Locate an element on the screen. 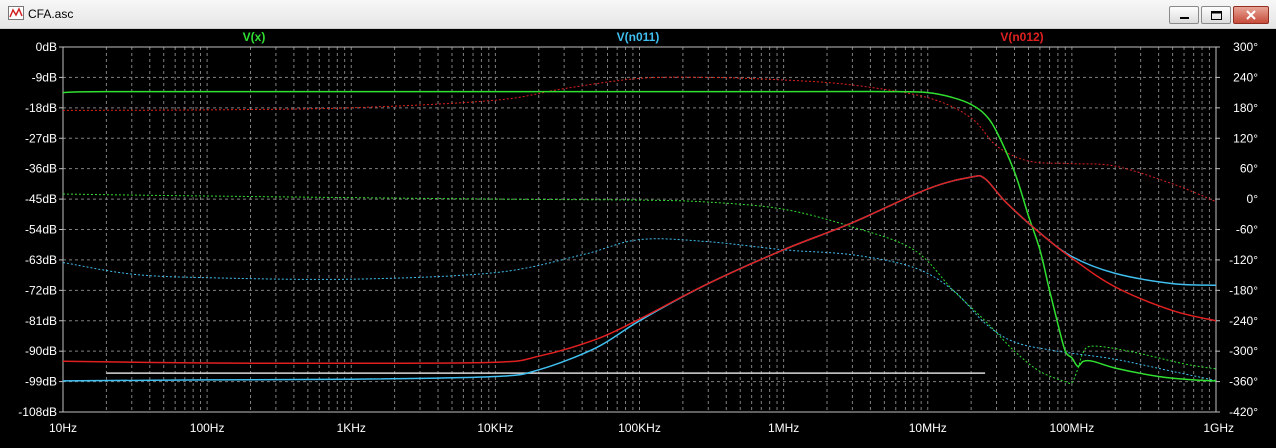  close-button is located at coordinates (1251, 15).